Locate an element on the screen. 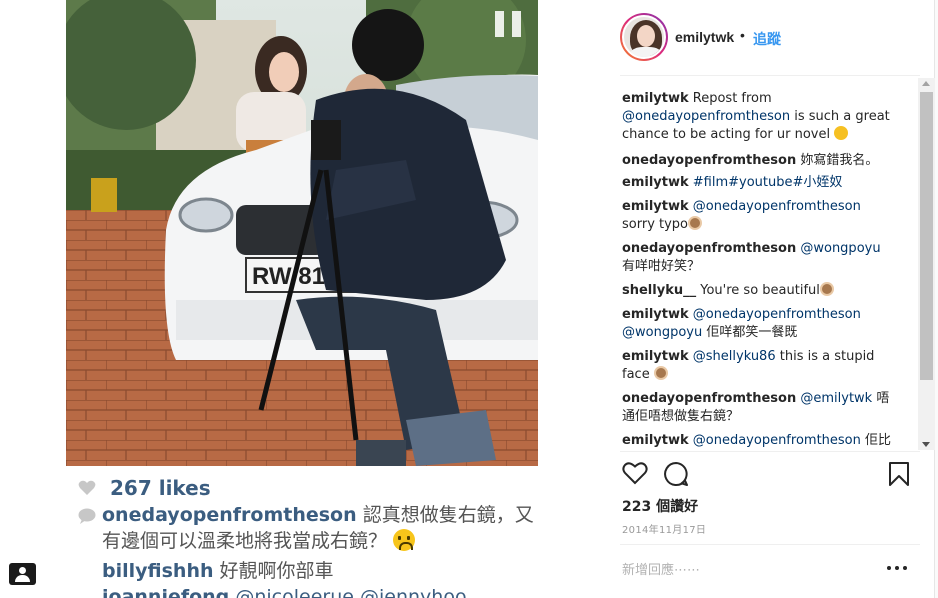 The width and height of the screenshot is (938, 598). pause-icon is located at coordinates (508, 24).